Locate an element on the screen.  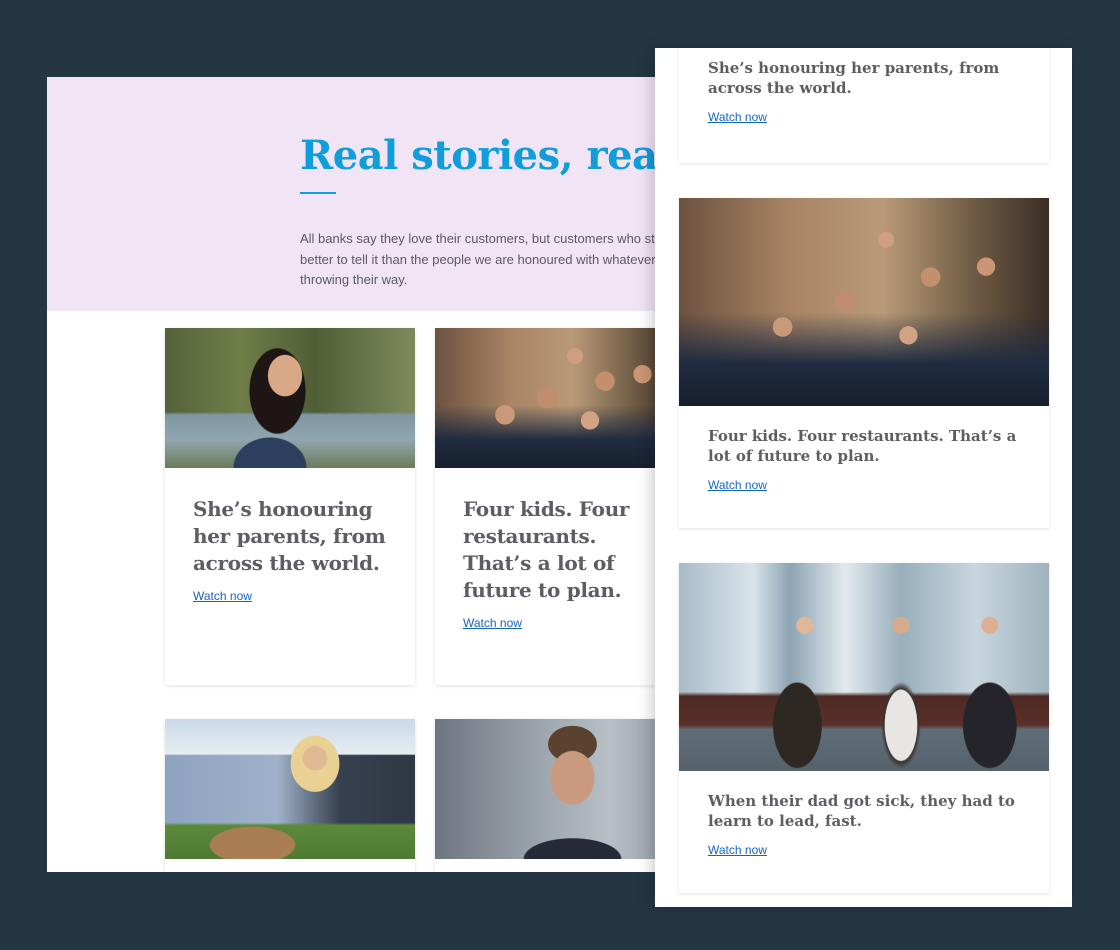
woman-with-dog-photo is located at coordinates (290, 789).